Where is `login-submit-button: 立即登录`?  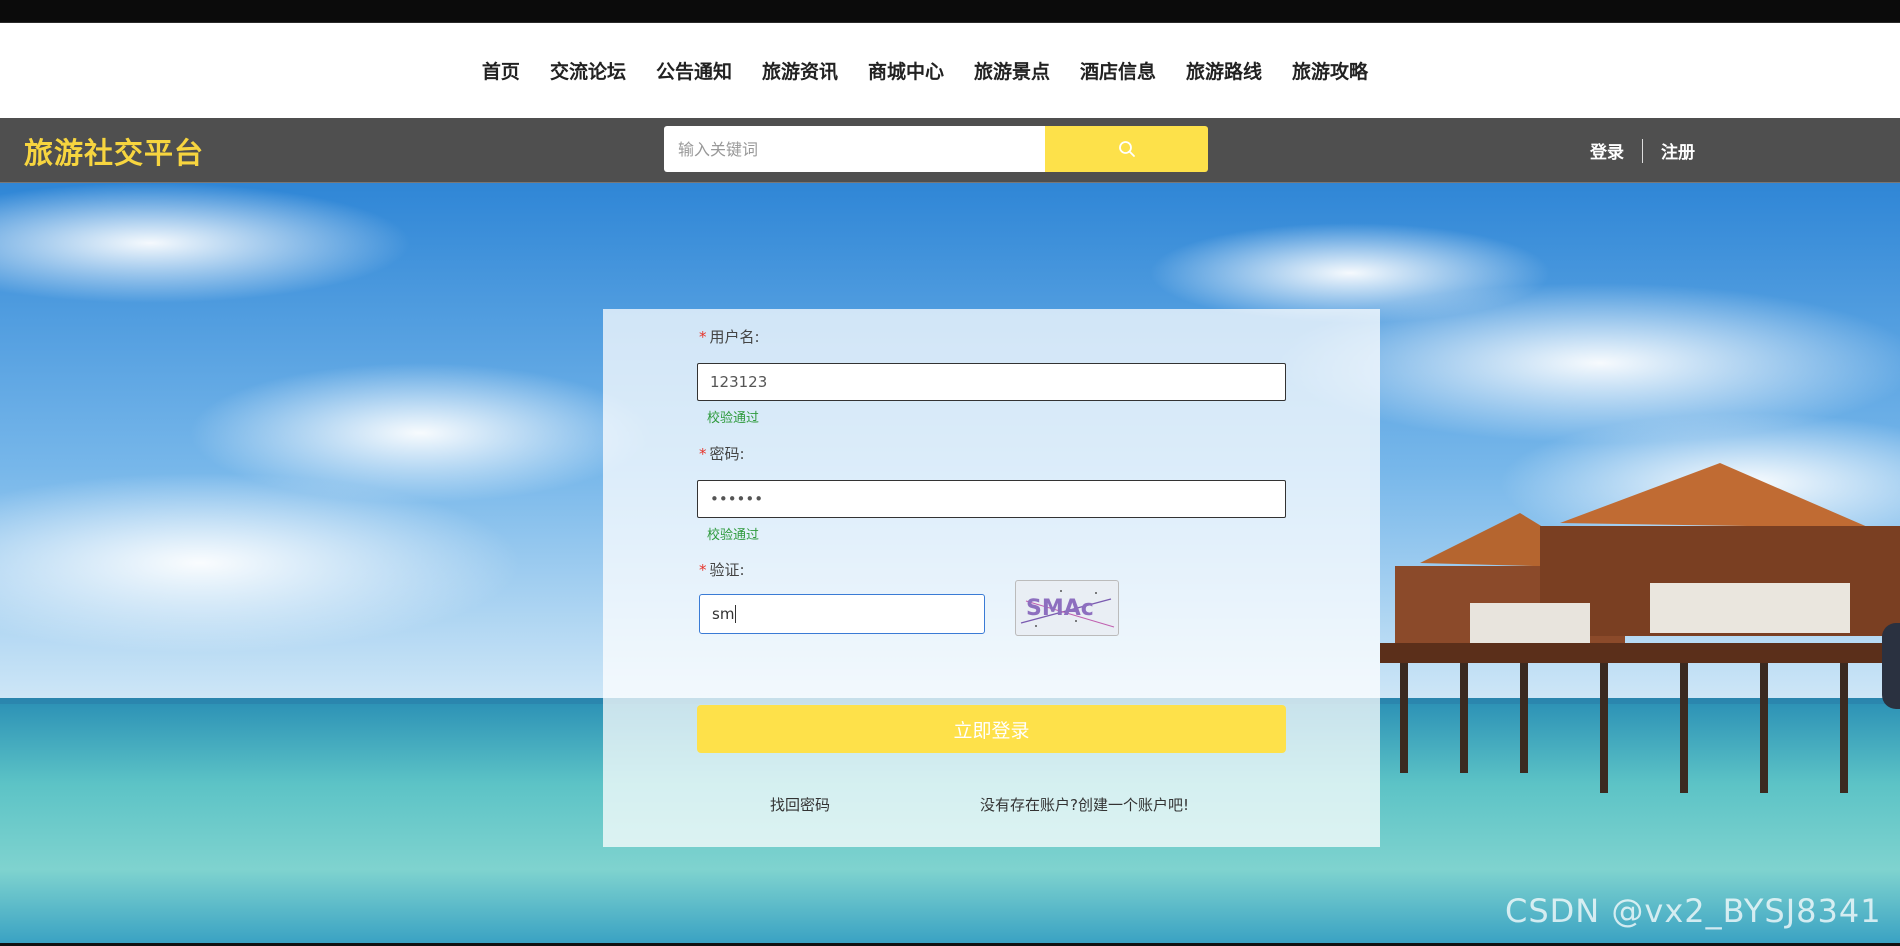
login-submit-button: 立即登录 is located at coordinates (991, 729).